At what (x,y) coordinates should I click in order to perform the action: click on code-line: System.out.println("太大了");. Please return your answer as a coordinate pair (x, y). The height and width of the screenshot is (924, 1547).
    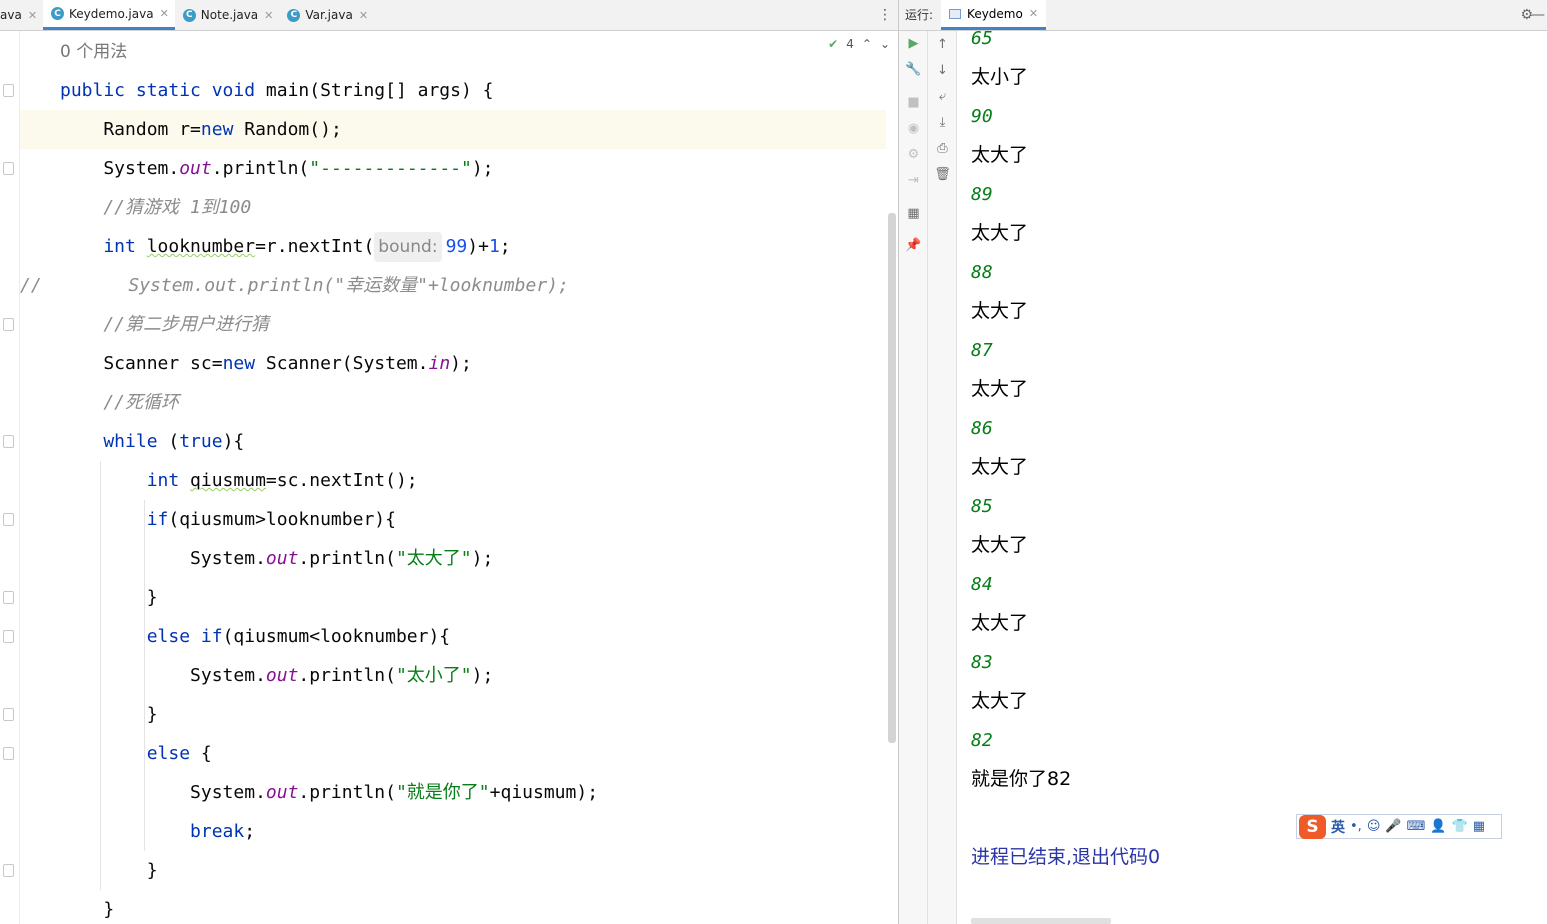
    Looking at the image, I should click on (453, 558).